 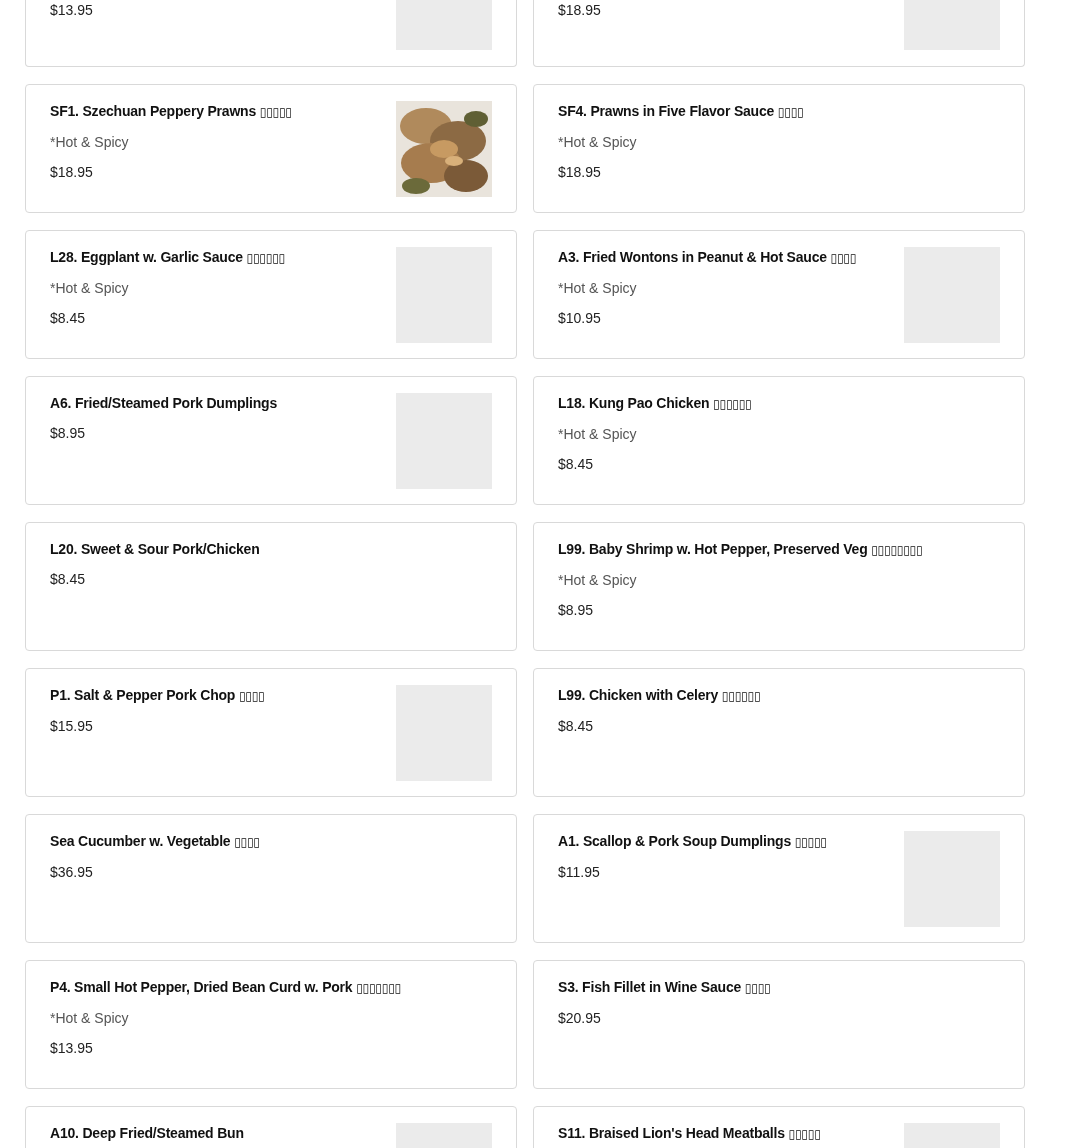 What do you see at coordinates (155, 841) in the screenshot?
I see `dish-name: Sea Cucumber w. Vegetable ▯▯▯▯` at bounding box center [155, 841].